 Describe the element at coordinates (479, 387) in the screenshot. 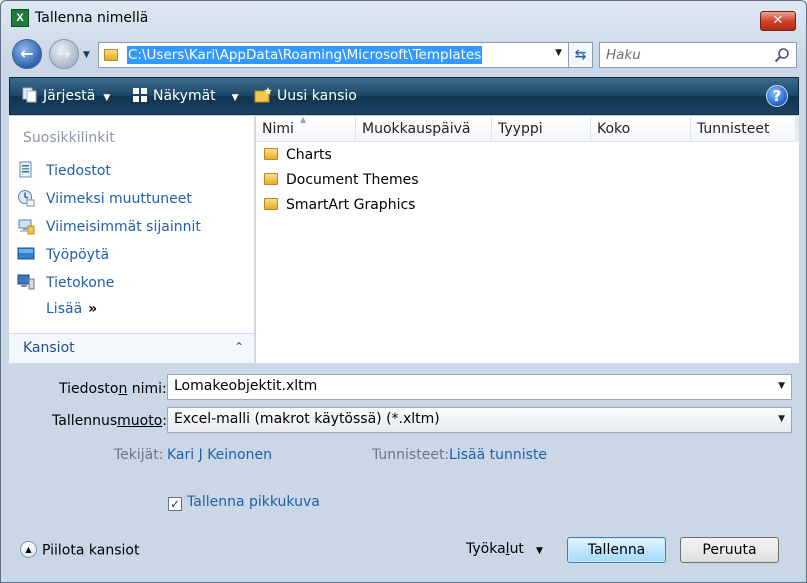

I see `filename-field: Lomakeobjektit.xltm ▼` at that location.